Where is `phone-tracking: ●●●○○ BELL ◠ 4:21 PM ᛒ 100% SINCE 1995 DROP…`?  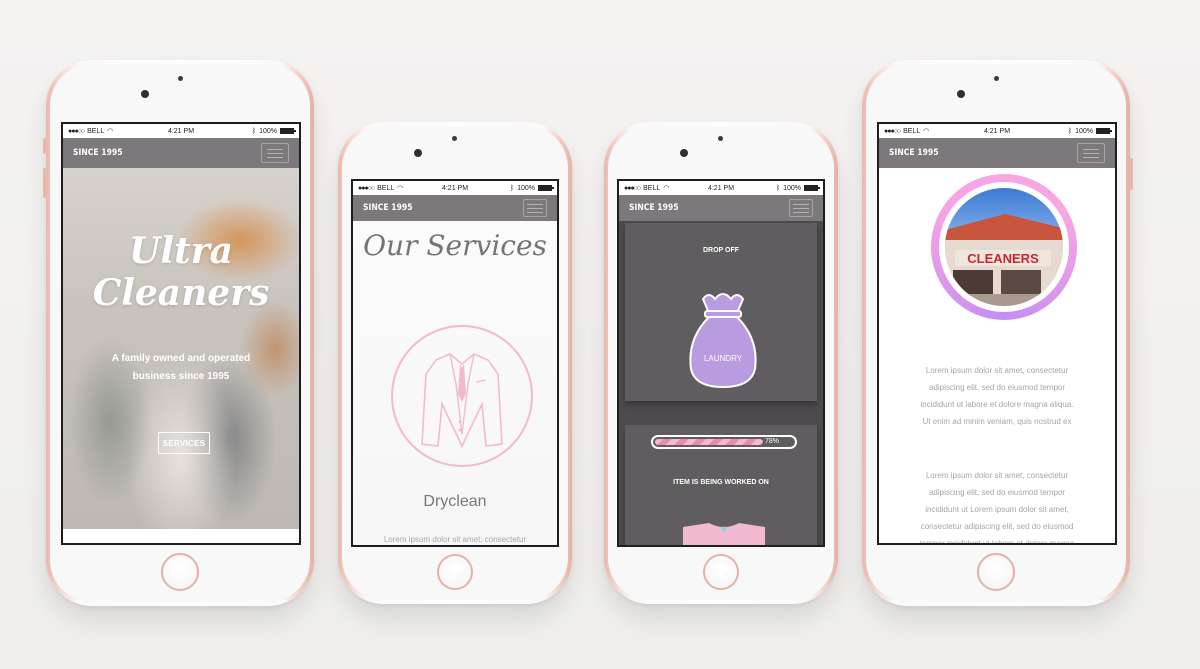
phone-tracking: ●●●○○ BELL ◠ 4:21 PM ᛒ 100% SINCE 1995 DROP… is located at coordinates (721, 363).